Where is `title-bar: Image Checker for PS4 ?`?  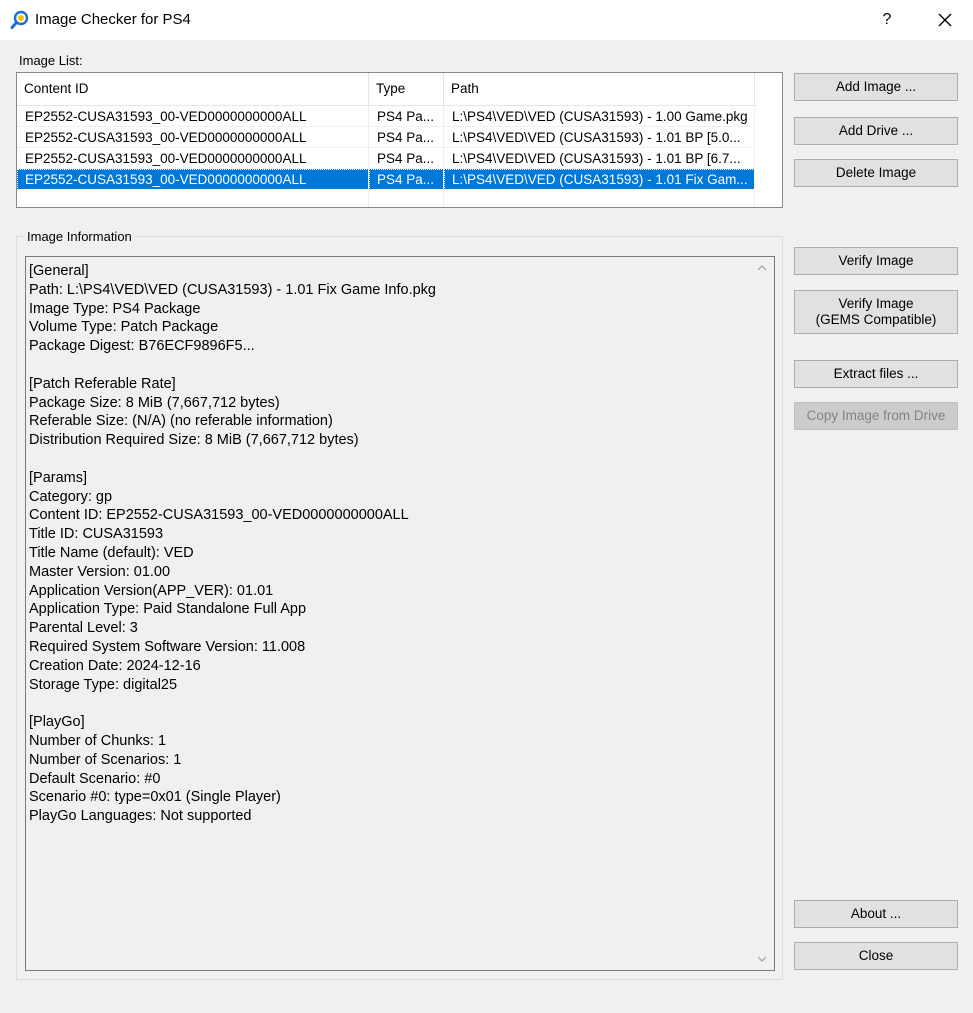 title-bar: Image Checker for PS4 ? is located at coordinates (486, 20).